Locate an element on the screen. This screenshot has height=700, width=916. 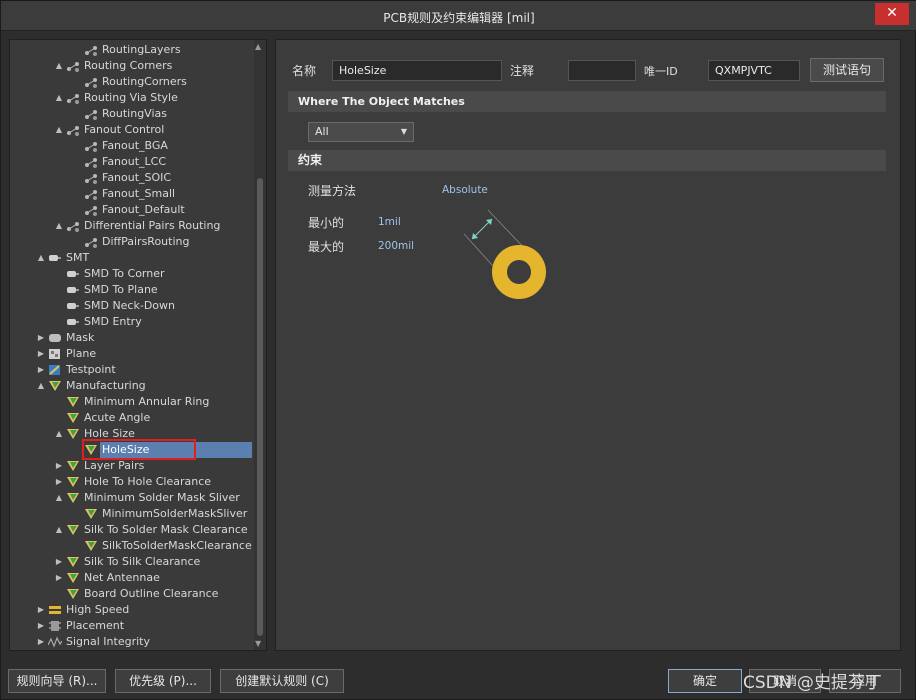
tree-item-label: Minimum Annular Ring is located at coordinates (147, 401).